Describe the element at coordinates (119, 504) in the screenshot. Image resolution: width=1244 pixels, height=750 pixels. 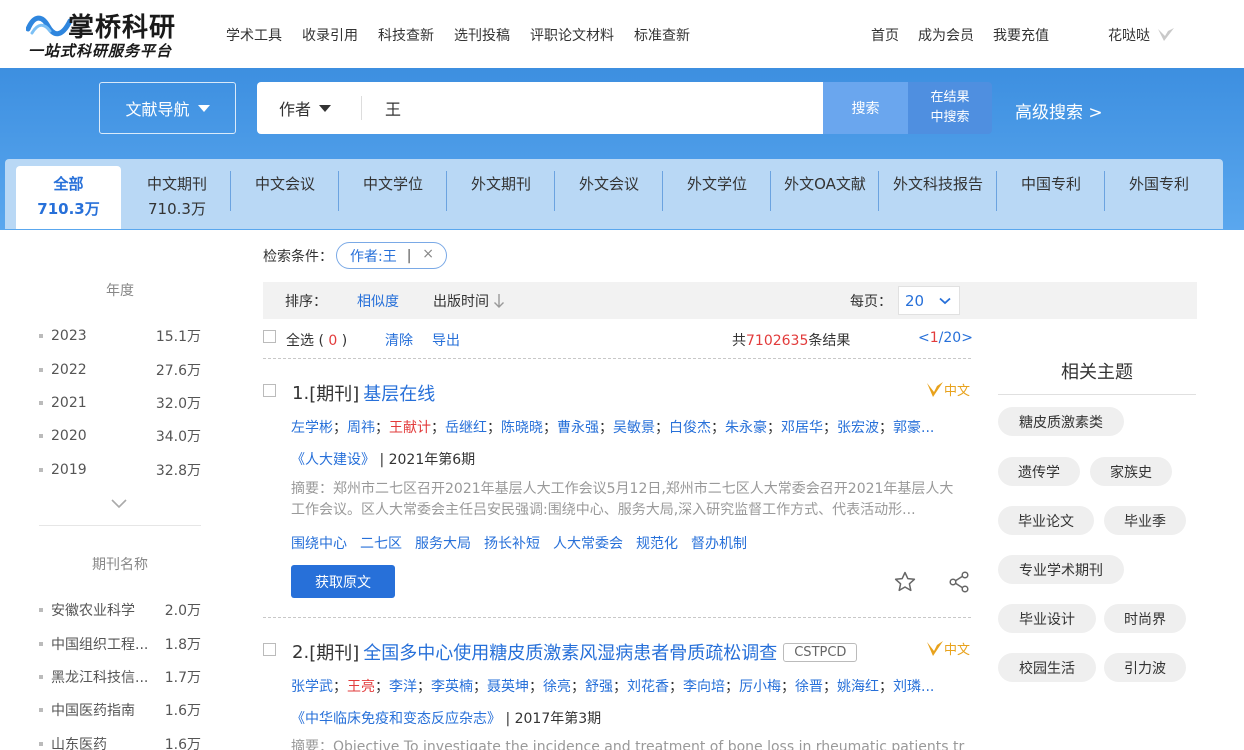
I see `chevron-down-icon` at that location.